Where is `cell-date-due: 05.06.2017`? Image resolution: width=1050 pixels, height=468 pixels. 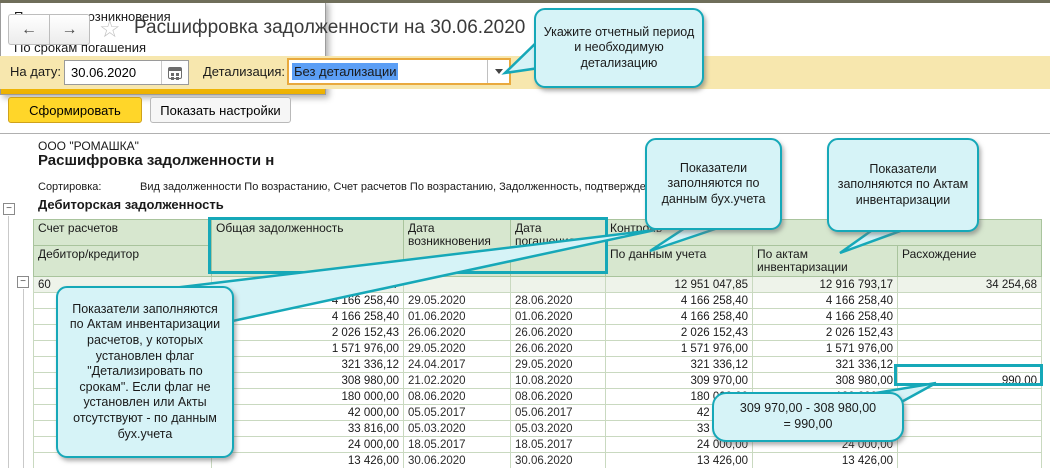
cell-date-due: 05.06.2017 is located at coordinates (558, 412).